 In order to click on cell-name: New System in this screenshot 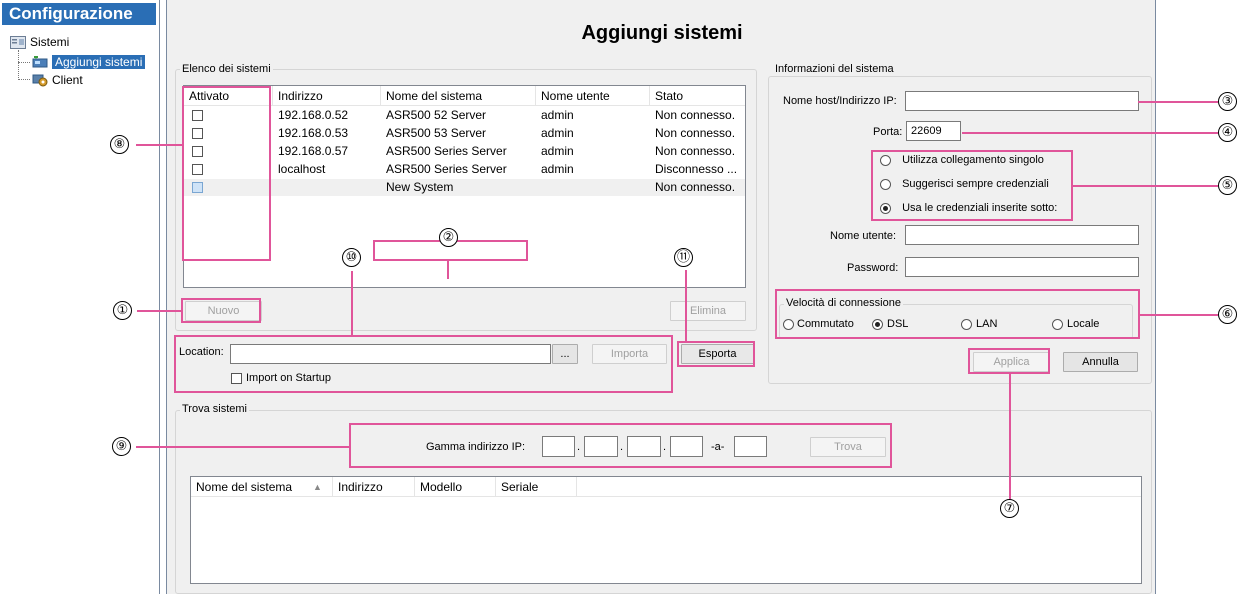, I will do `click(420, 187)`.